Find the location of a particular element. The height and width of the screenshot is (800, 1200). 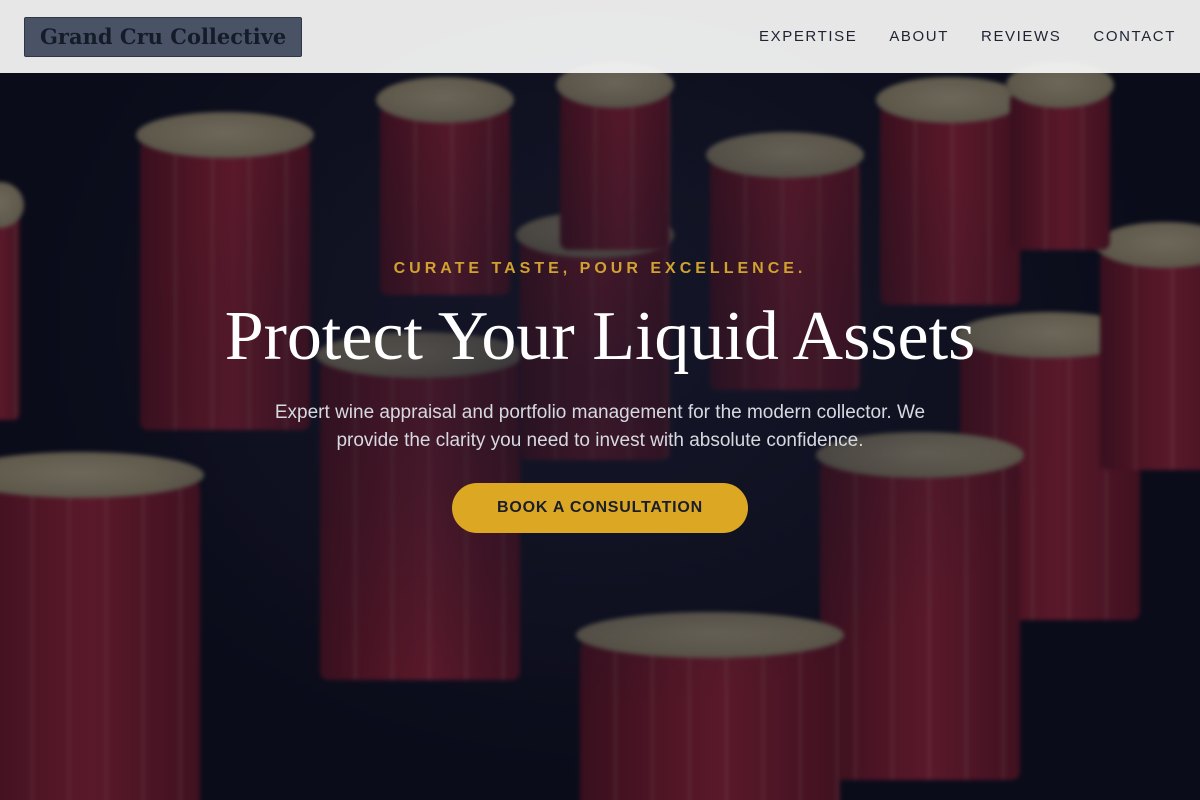

hero-eyebrow: CURATE TASTE, POUR EXCELLENCE. is located at coordinates (600, 268).